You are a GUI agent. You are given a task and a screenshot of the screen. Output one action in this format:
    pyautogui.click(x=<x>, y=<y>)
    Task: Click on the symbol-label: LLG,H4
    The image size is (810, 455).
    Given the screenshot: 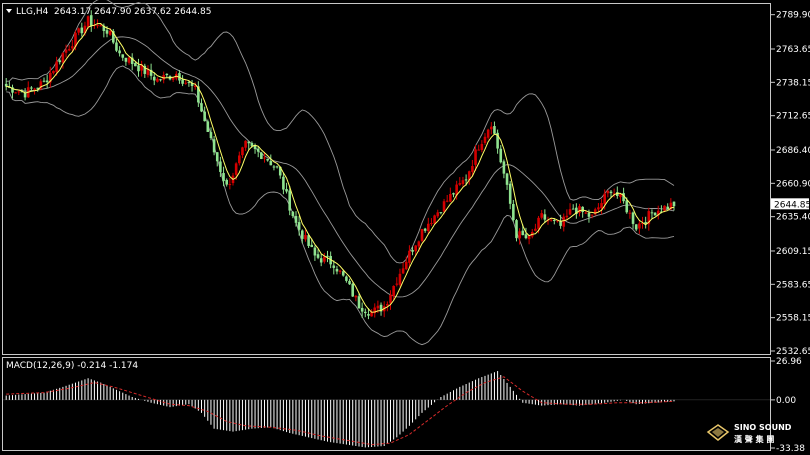 What is the action you would take?
    pyautogui.click(x=32, y=12)
    